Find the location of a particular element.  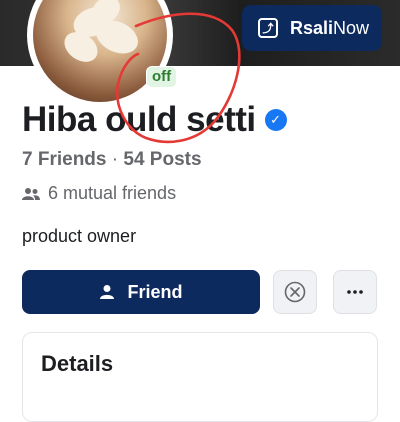

posts-count: 54 Posts is located at coordinates (162, 159).